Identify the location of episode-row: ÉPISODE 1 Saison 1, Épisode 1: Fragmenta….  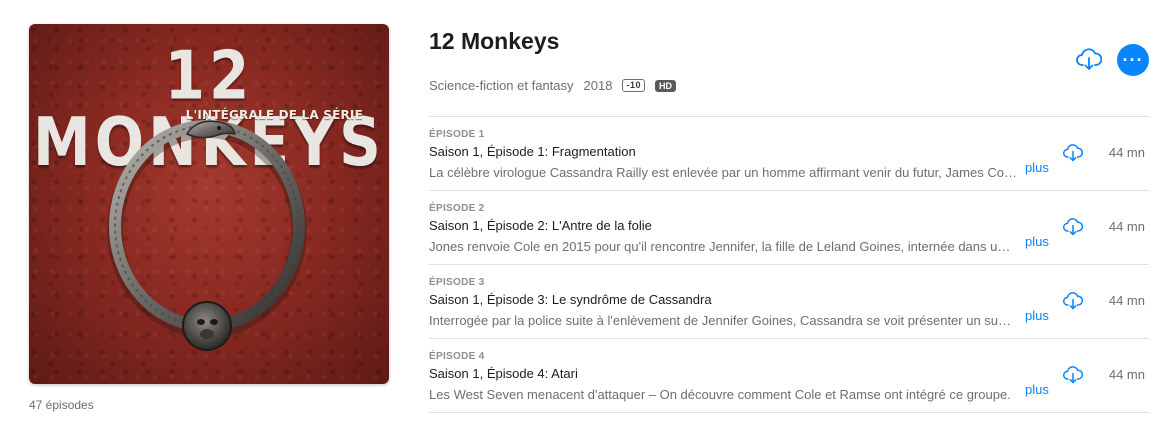
(789, 153).